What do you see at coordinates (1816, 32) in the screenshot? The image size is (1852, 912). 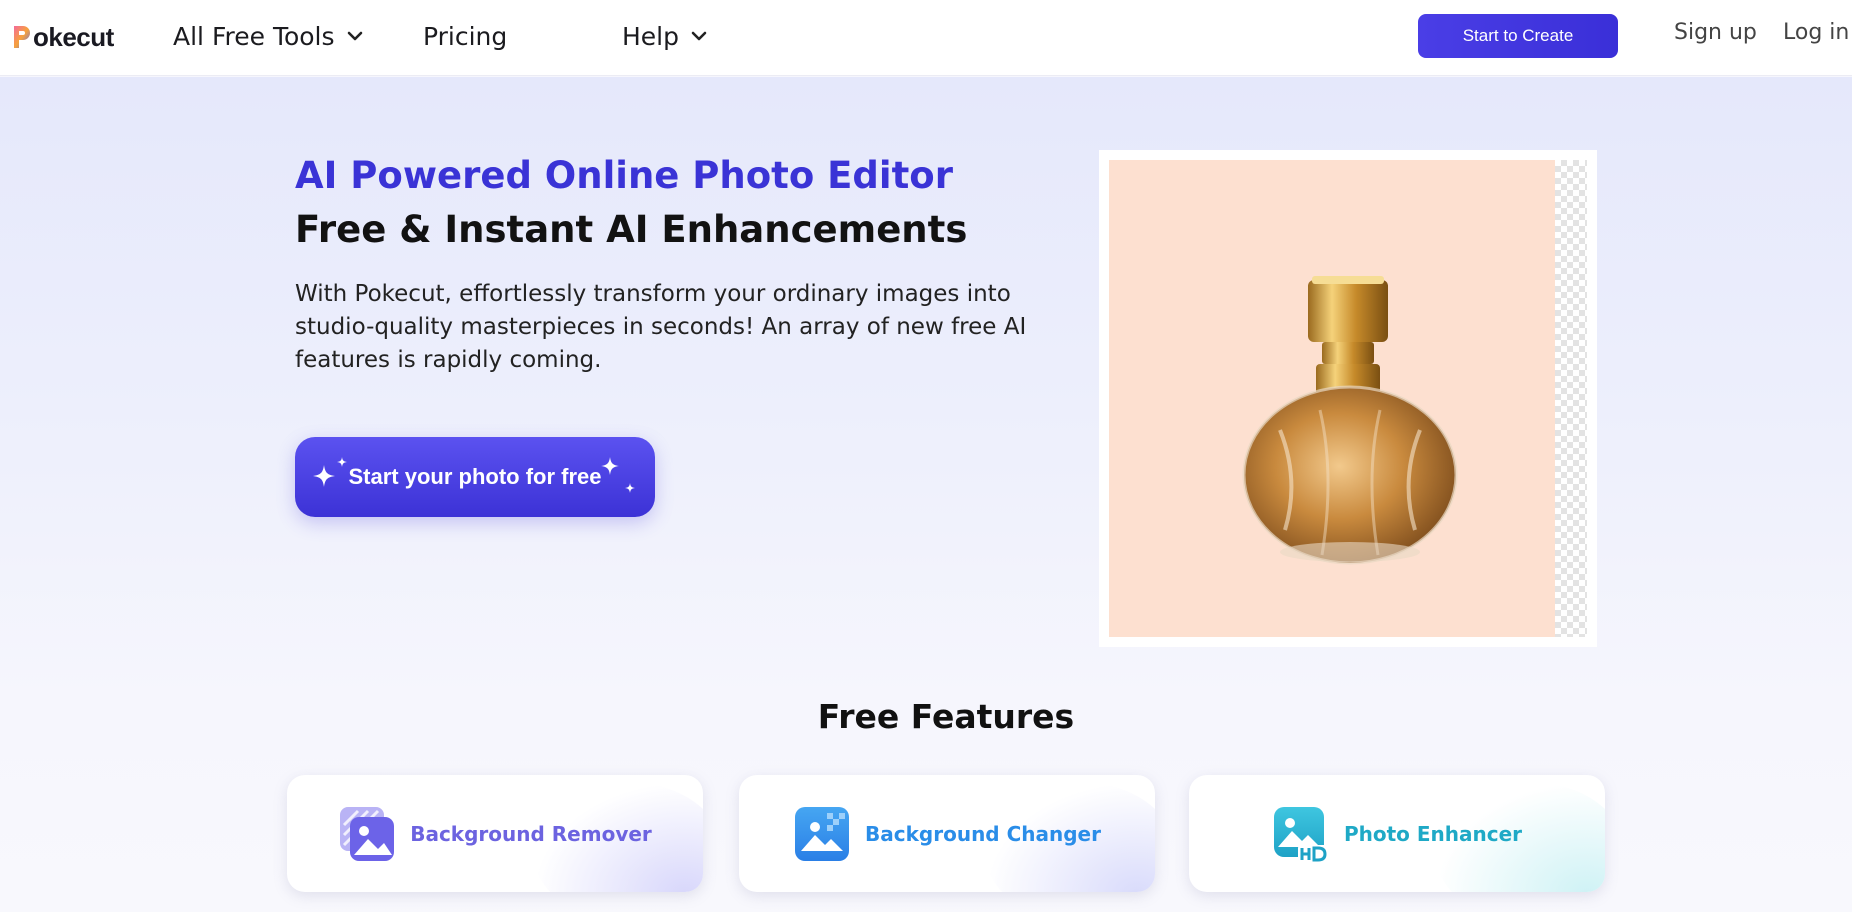 I see `log-in-link: Log in` at bounding box center [1816, 32].